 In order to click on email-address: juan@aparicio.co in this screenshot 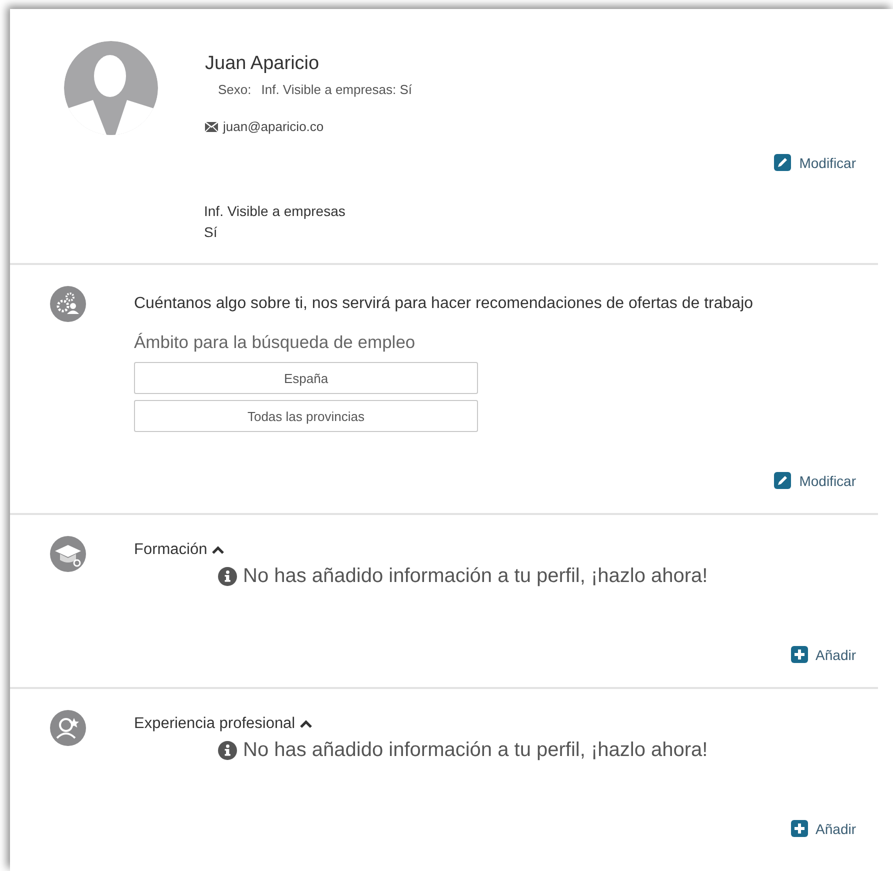, I will do `click(273, 126)`.